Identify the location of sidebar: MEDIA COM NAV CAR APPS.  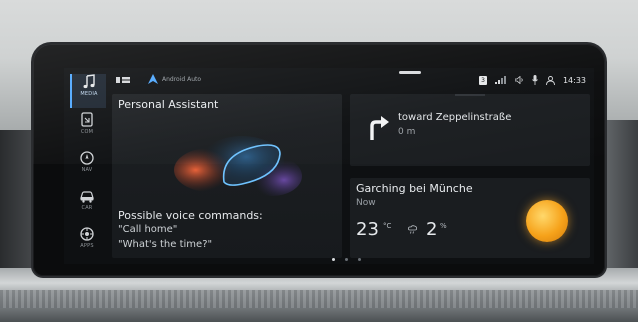
(86, 167).